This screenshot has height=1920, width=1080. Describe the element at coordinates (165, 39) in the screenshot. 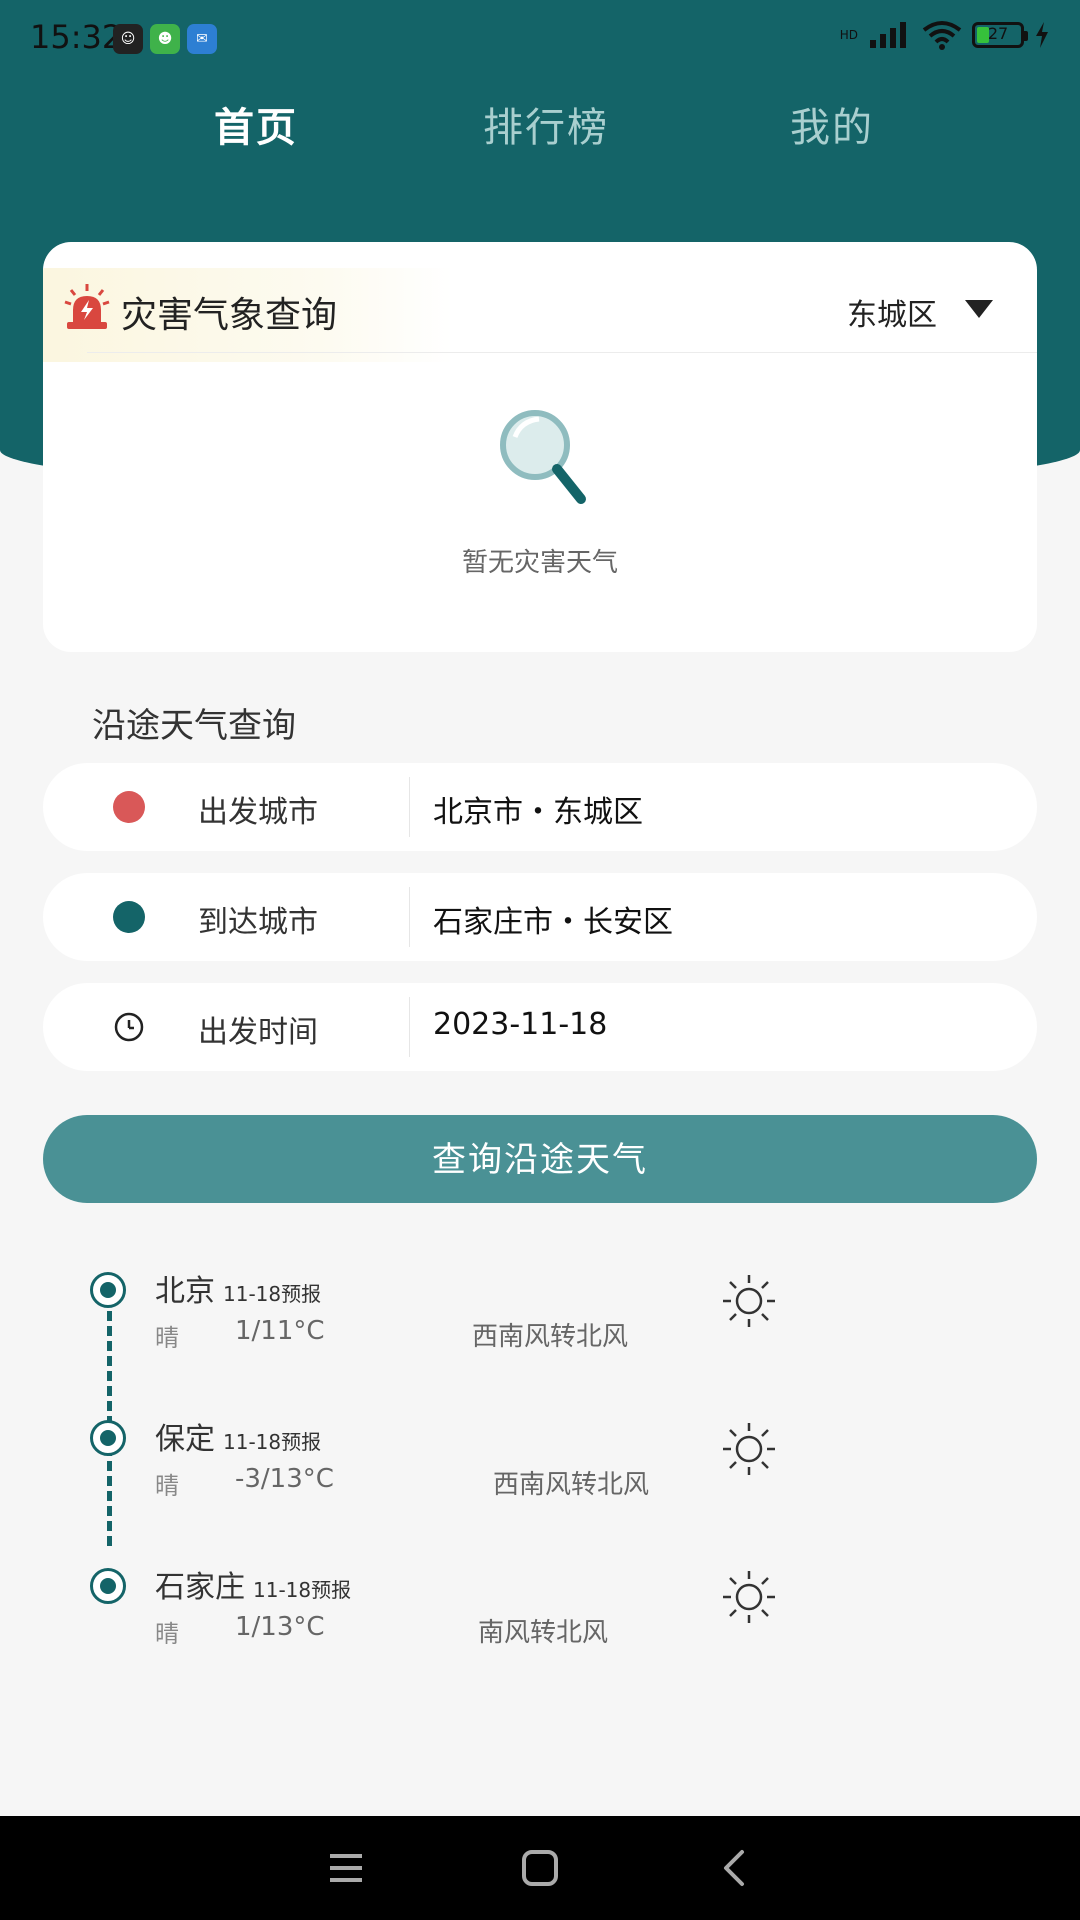

I see `app-notification-icon: ☻` at that location.